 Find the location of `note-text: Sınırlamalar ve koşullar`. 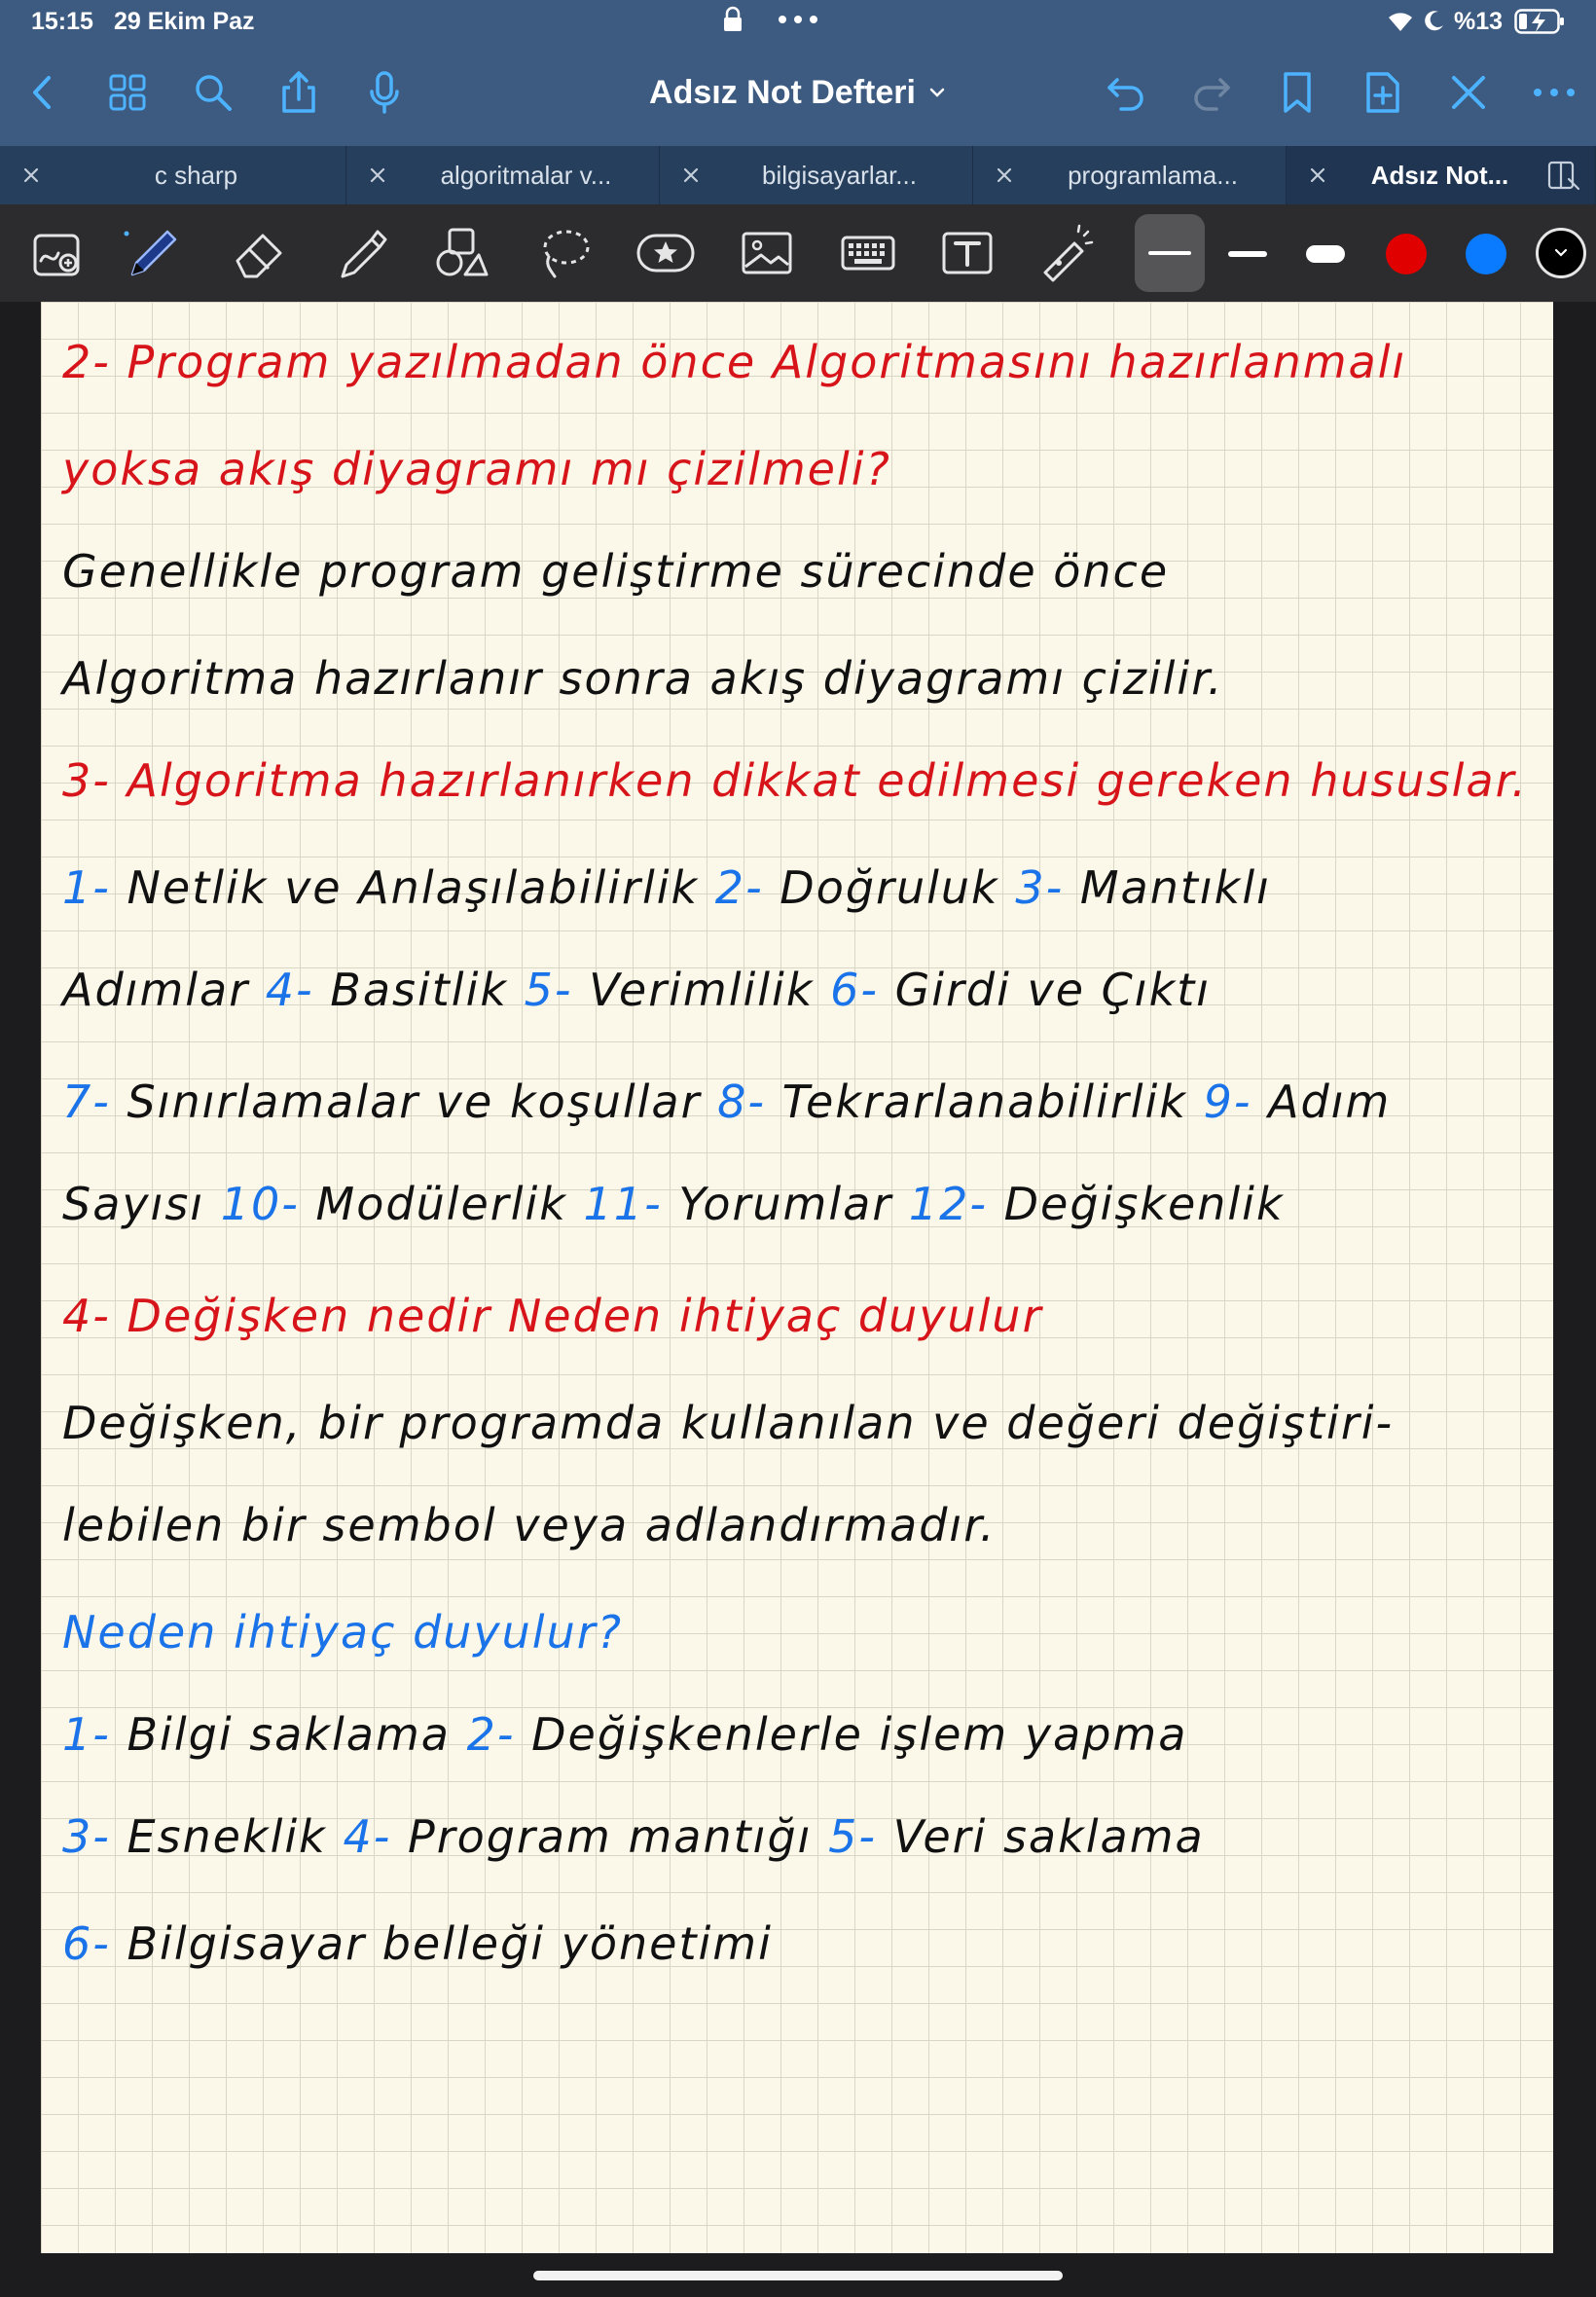

note-text: Sınırlamalar ve koşullar is located at coordinates (422, 1102).